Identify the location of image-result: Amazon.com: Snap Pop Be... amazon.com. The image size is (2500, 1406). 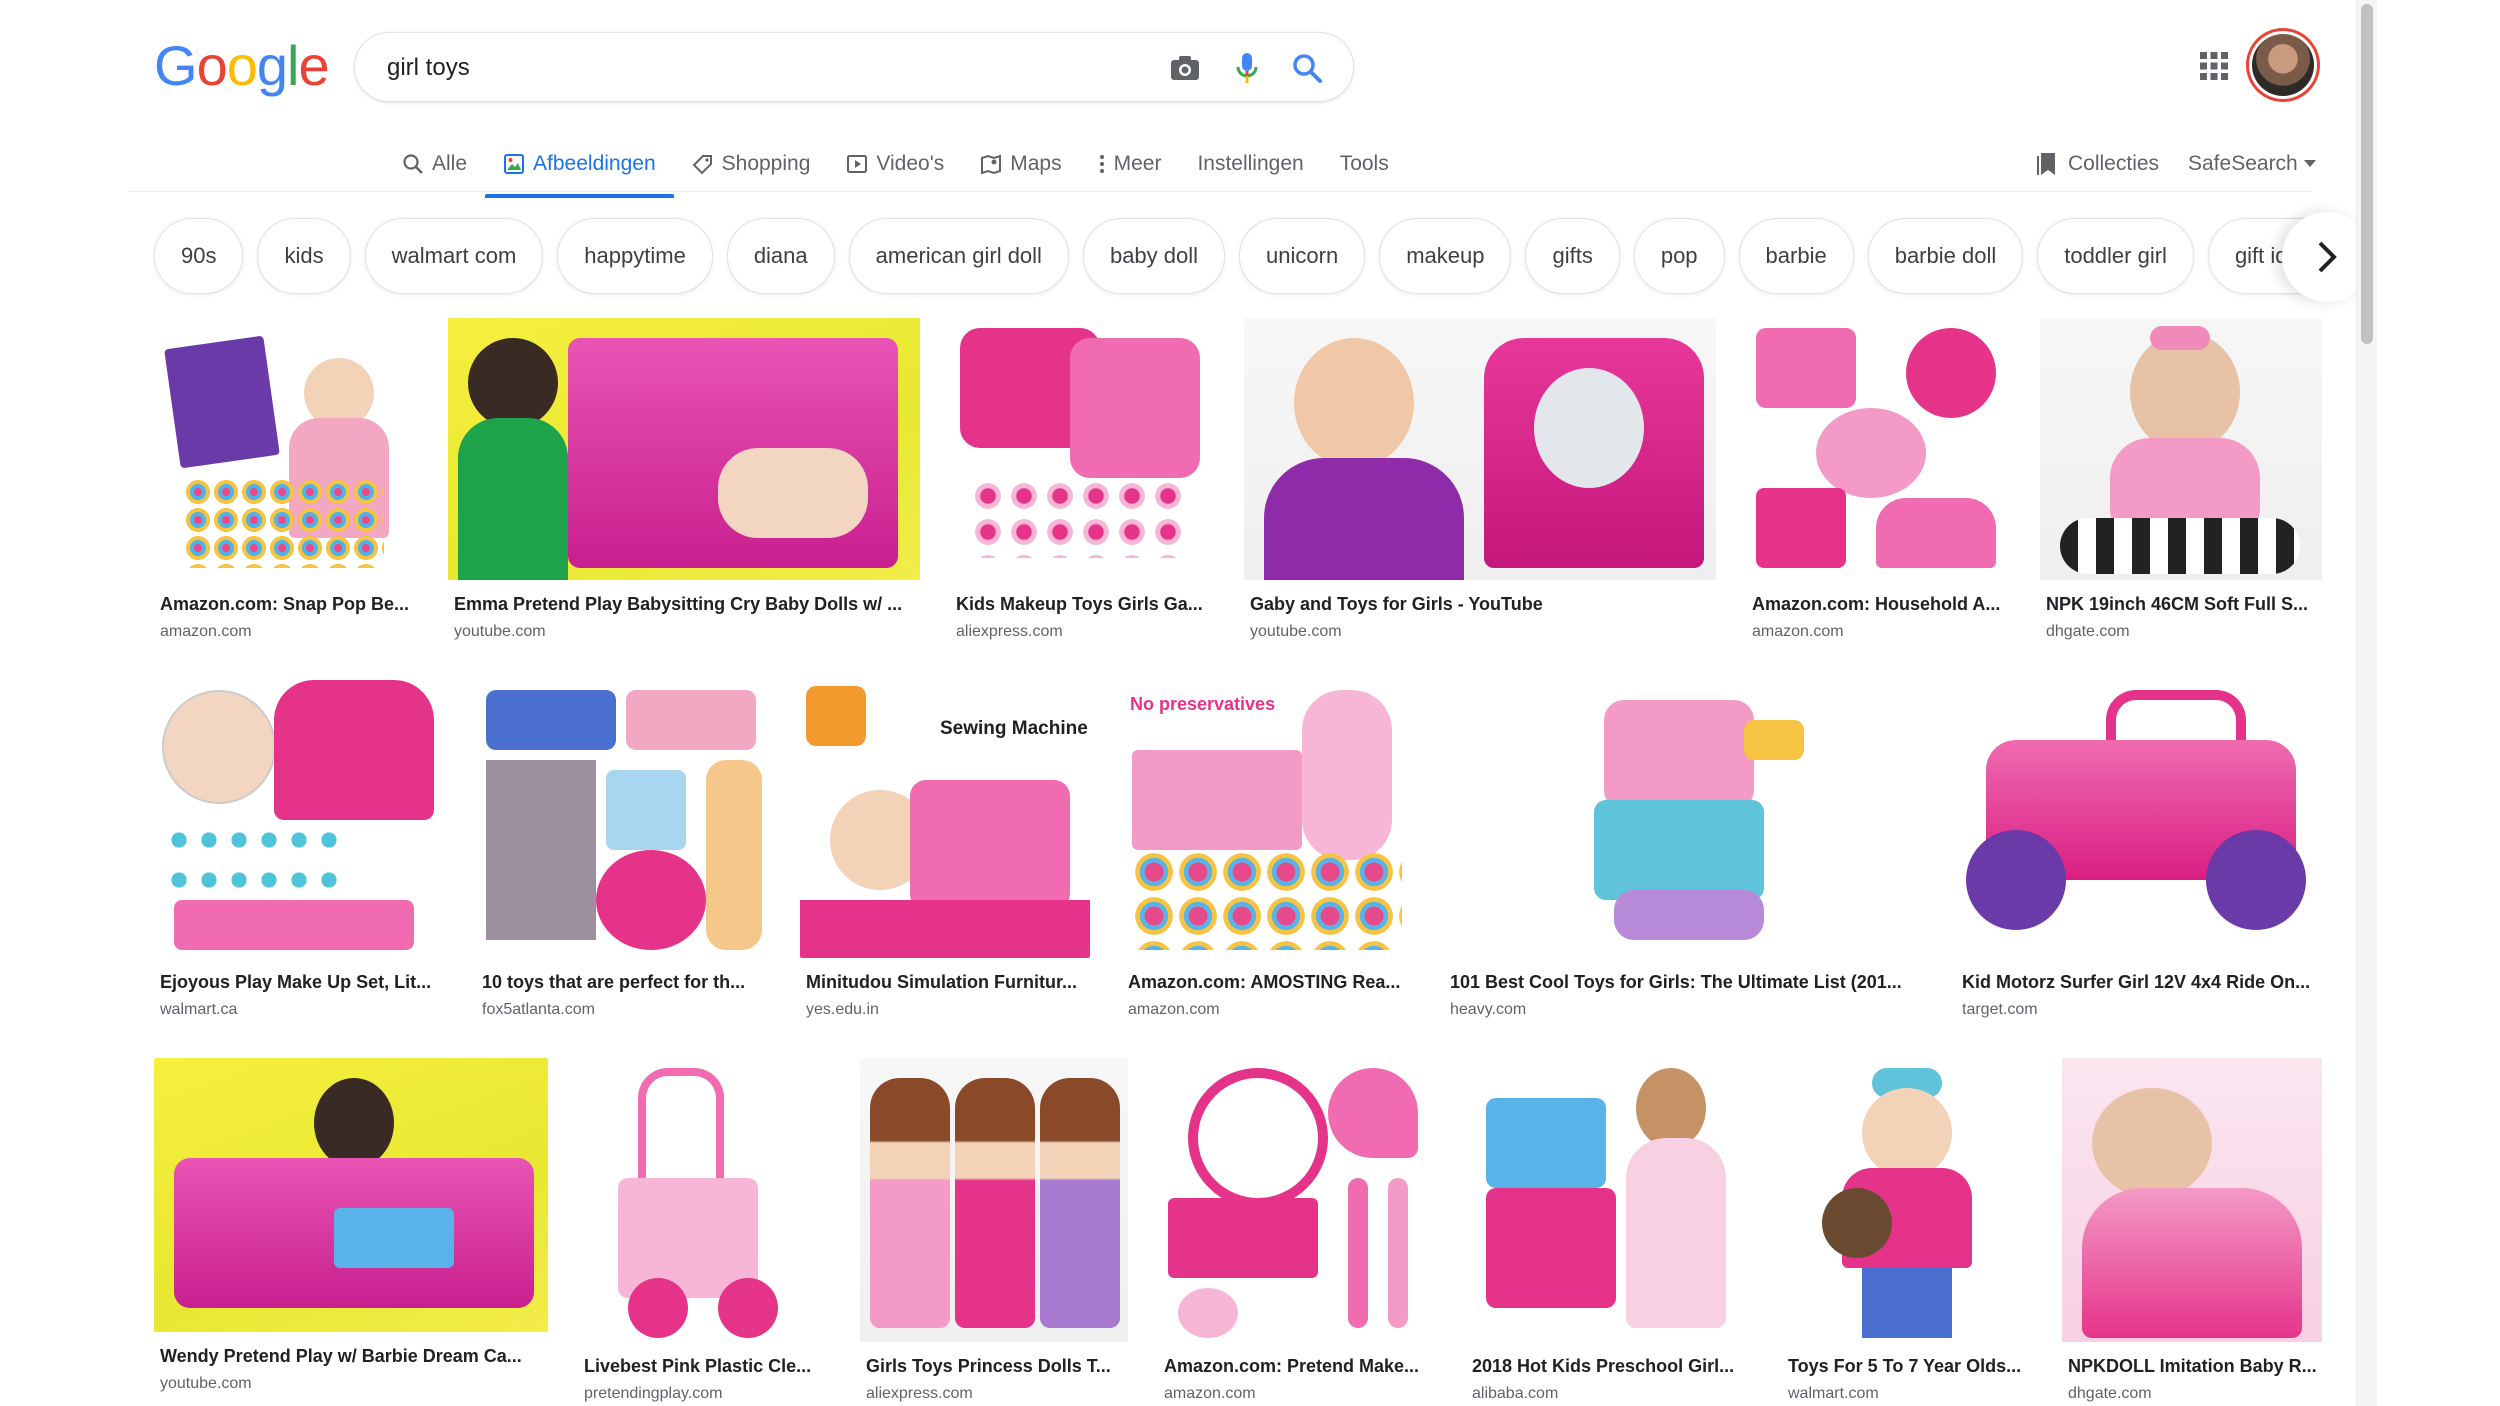
(286, 479).